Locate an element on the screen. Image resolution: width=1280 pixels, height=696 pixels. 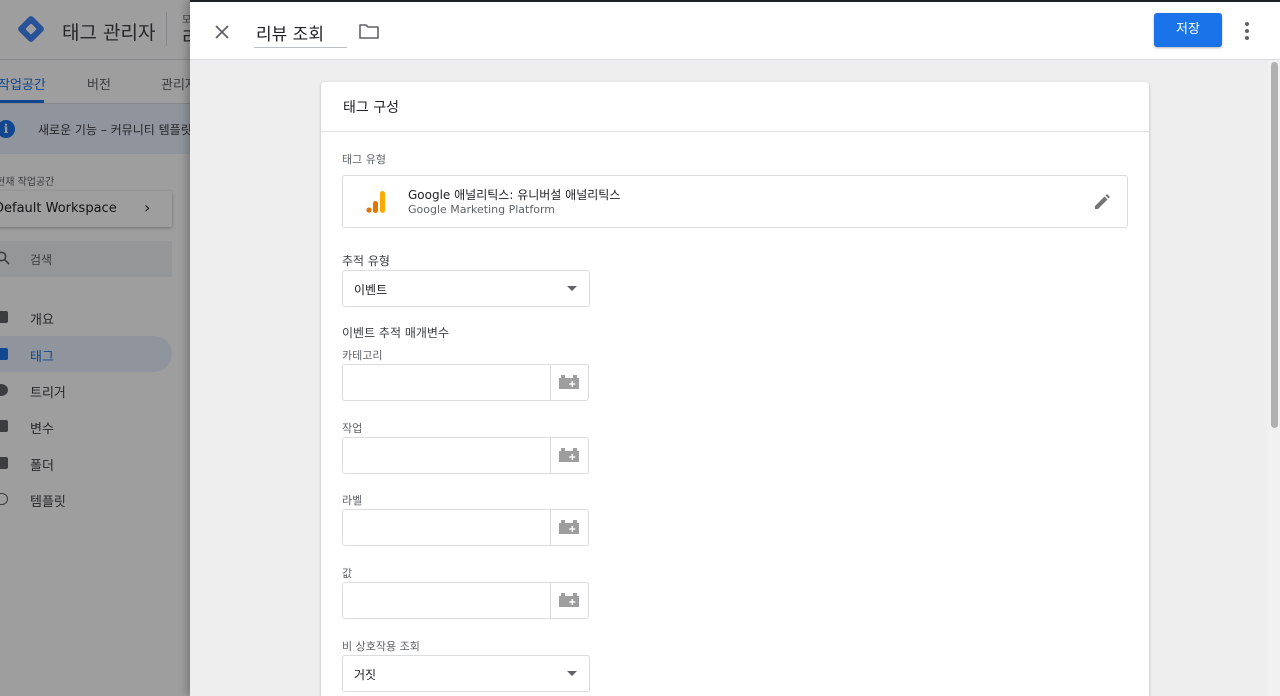
label-field is located at coordinates (465, 527).